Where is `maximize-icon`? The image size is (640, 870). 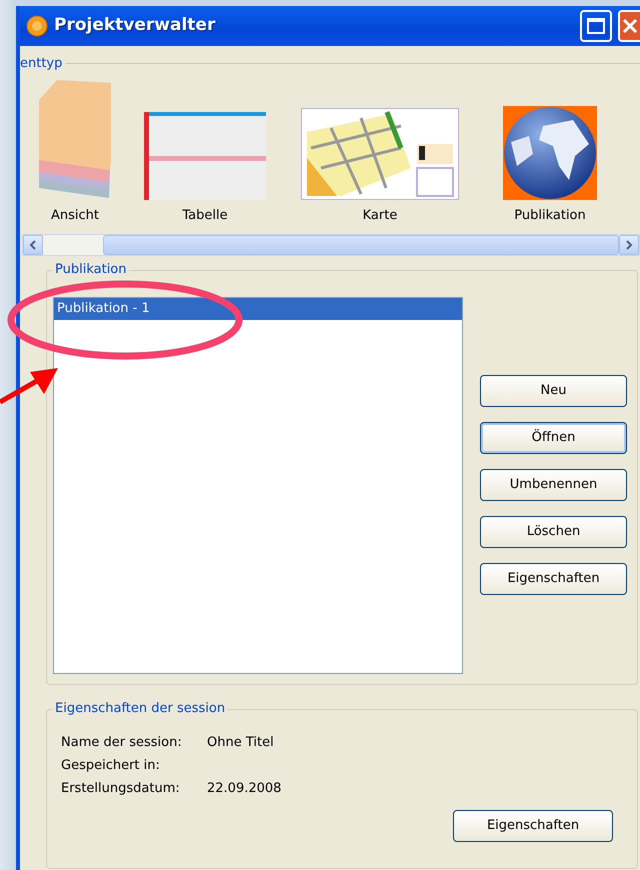 maximize-icon is located at coordinates (596, 26).